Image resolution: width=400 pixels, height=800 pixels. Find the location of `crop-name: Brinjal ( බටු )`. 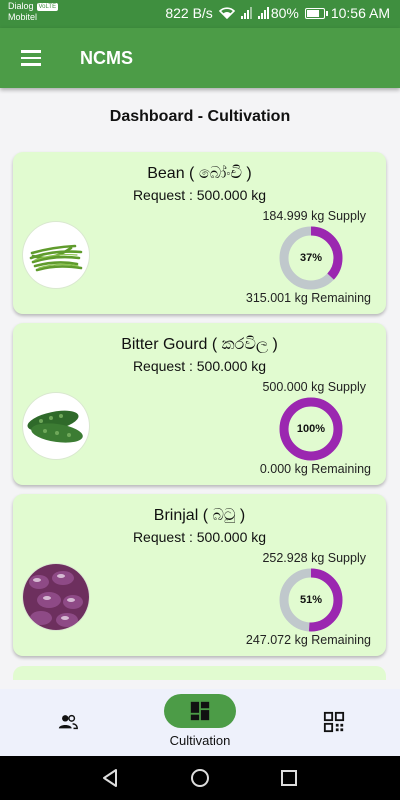

crop-name: Brinjal ( බටු ) is located at coordinates (199, 515).